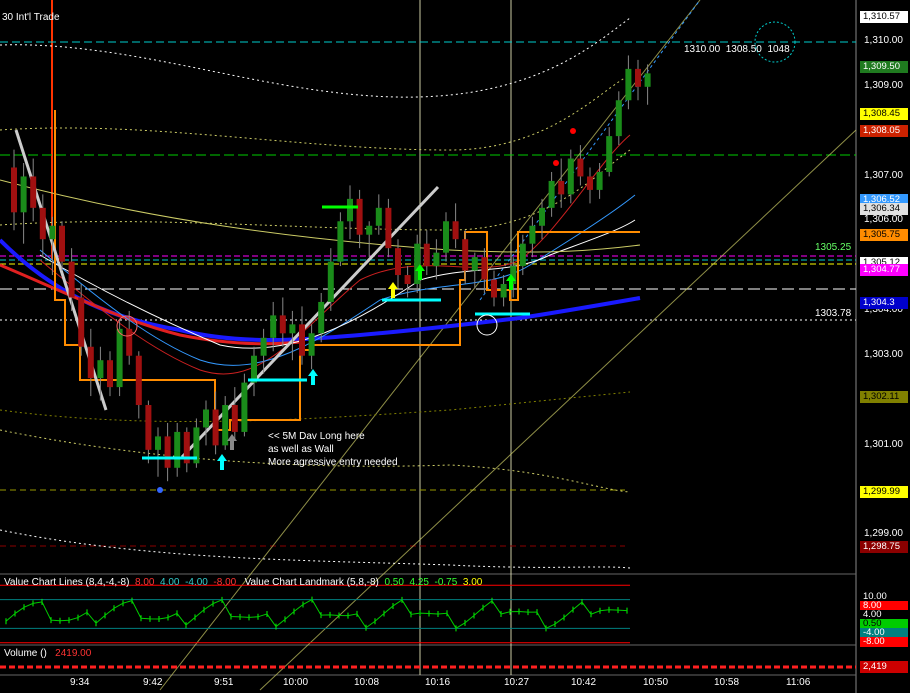 This screenshot has height=693, width=910. Describe the element at coordinates (883, 444) in the screenshot. I see `price-axis-label: 1,301.00` at that location.